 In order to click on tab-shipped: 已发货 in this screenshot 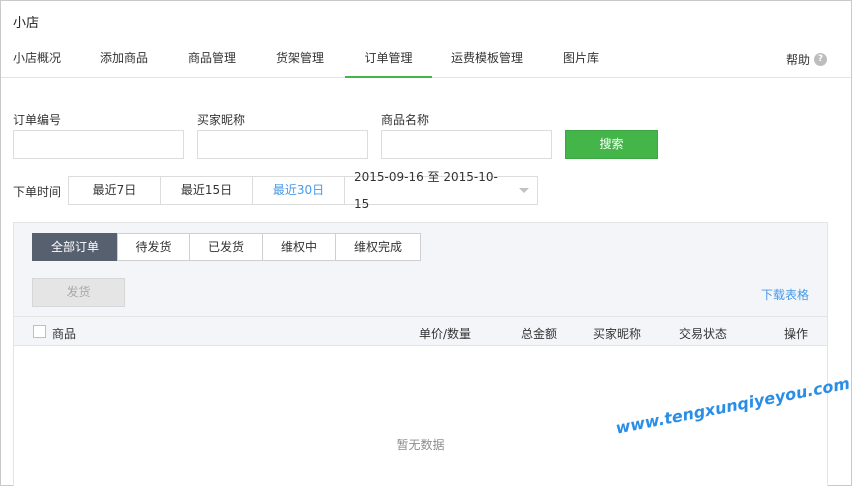, I will do `click(226, 247)`.